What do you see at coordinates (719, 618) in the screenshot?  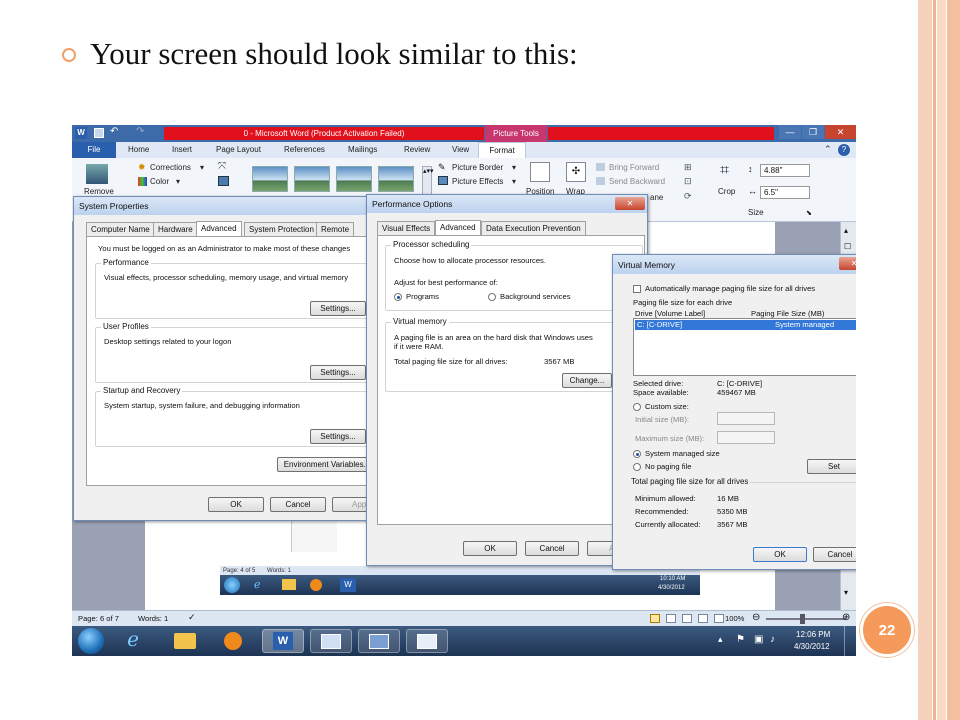 I see `draft-icon` at bounding box center [719, 618].